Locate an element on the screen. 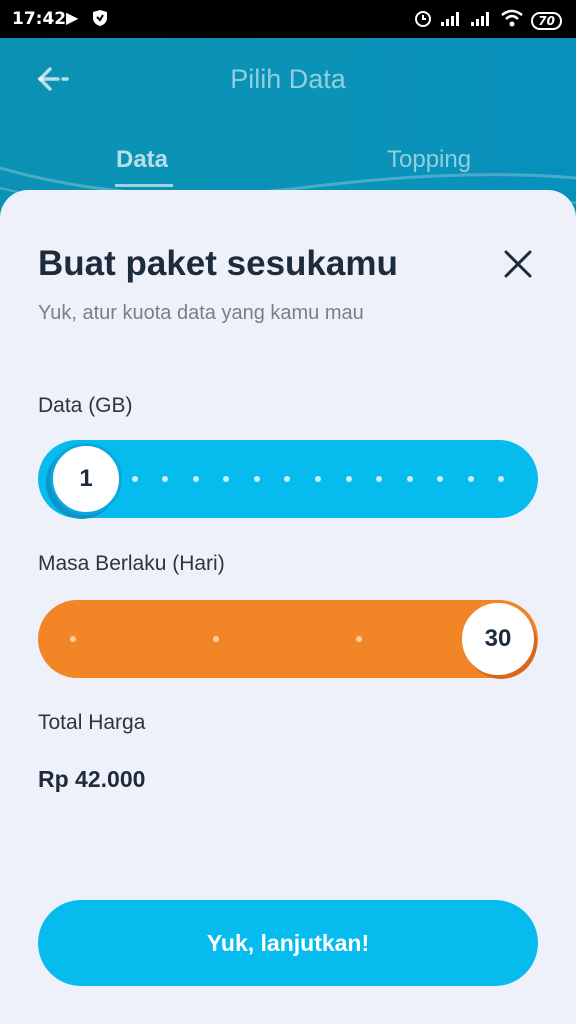 This screenshot has width=576, height=1024. continue-button: Yuk, lanjutkan! is located at coordinates (288, 943).